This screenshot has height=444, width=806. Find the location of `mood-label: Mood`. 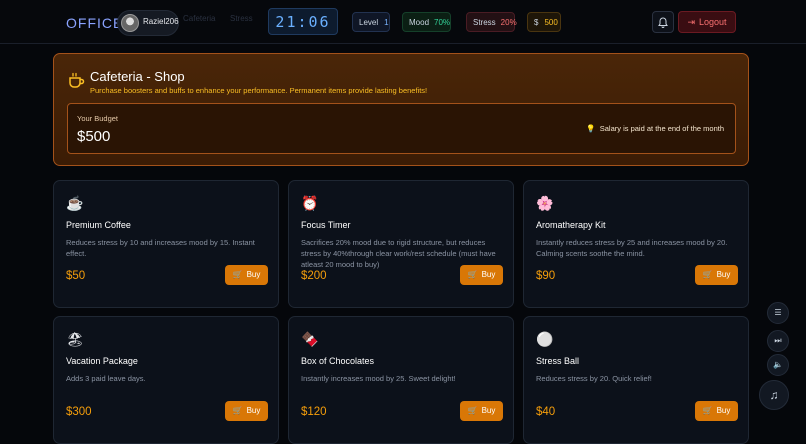

mood-label: Mood is located at coordinates (419, 22).